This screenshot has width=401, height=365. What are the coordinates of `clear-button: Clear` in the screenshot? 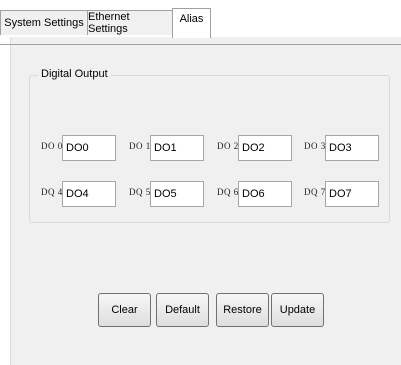 It's located at (124, 310).